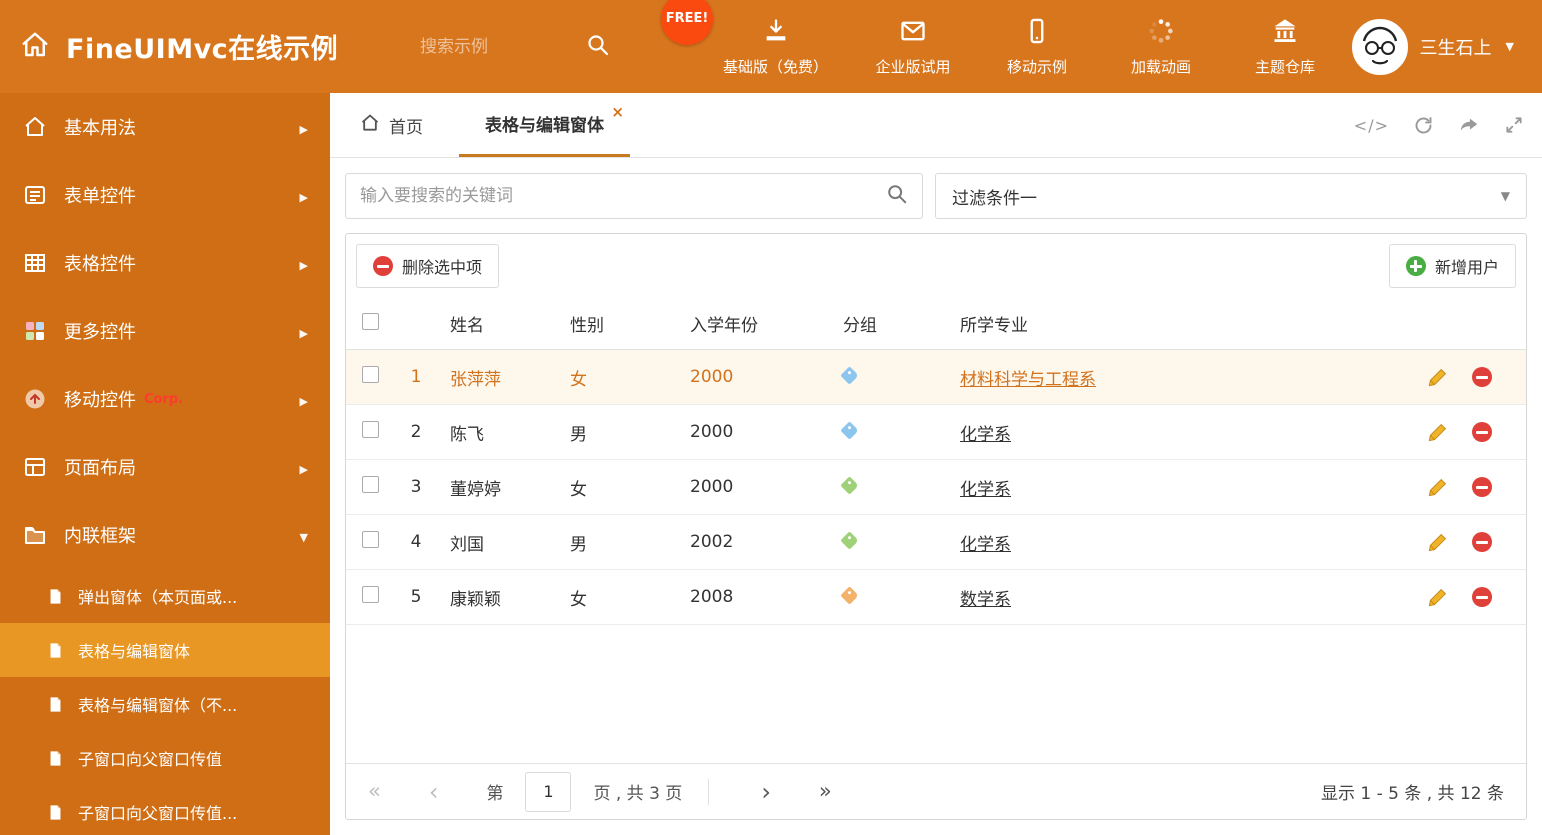  What do you see at coordinates (1285, 33) in the screenshot?
I see `bank-icon` at bounding box center [1285, 33].